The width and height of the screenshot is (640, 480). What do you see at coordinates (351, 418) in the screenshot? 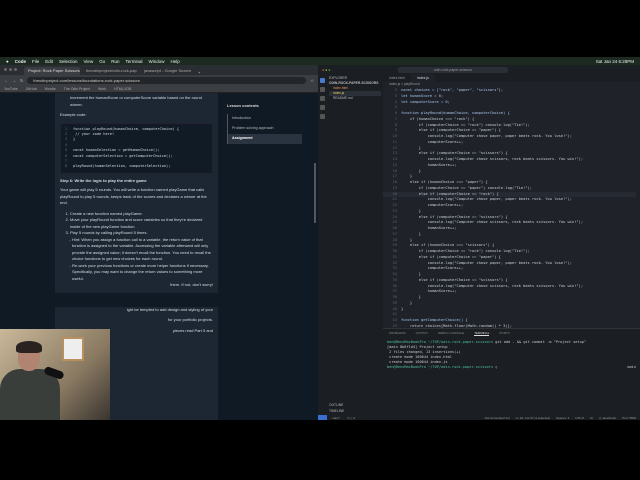
I see `status-problems: 0 △ 0` at bounding box center [351, 418].